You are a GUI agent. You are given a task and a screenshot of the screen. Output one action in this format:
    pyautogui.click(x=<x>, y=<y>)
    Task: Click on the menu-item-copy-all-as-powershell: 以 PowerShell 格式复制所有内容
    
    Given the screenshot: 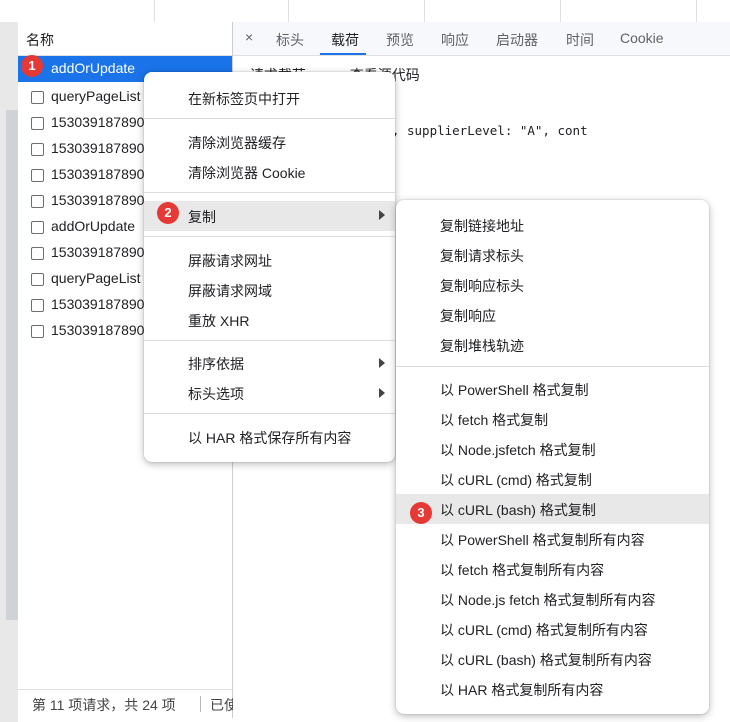 What is the action you would take?
    pyautogui.click(x=552, y=539)
    